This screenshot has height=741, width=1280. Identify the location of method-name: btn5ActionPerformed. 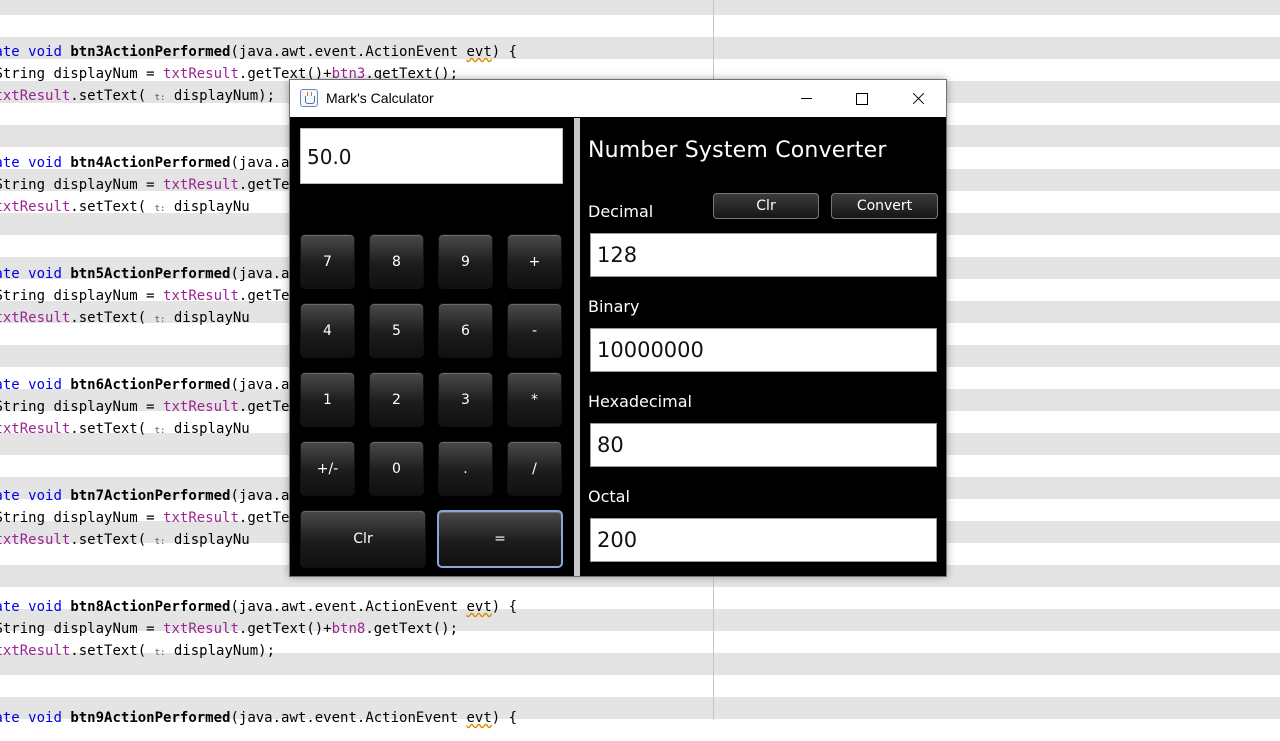
(150, 274).